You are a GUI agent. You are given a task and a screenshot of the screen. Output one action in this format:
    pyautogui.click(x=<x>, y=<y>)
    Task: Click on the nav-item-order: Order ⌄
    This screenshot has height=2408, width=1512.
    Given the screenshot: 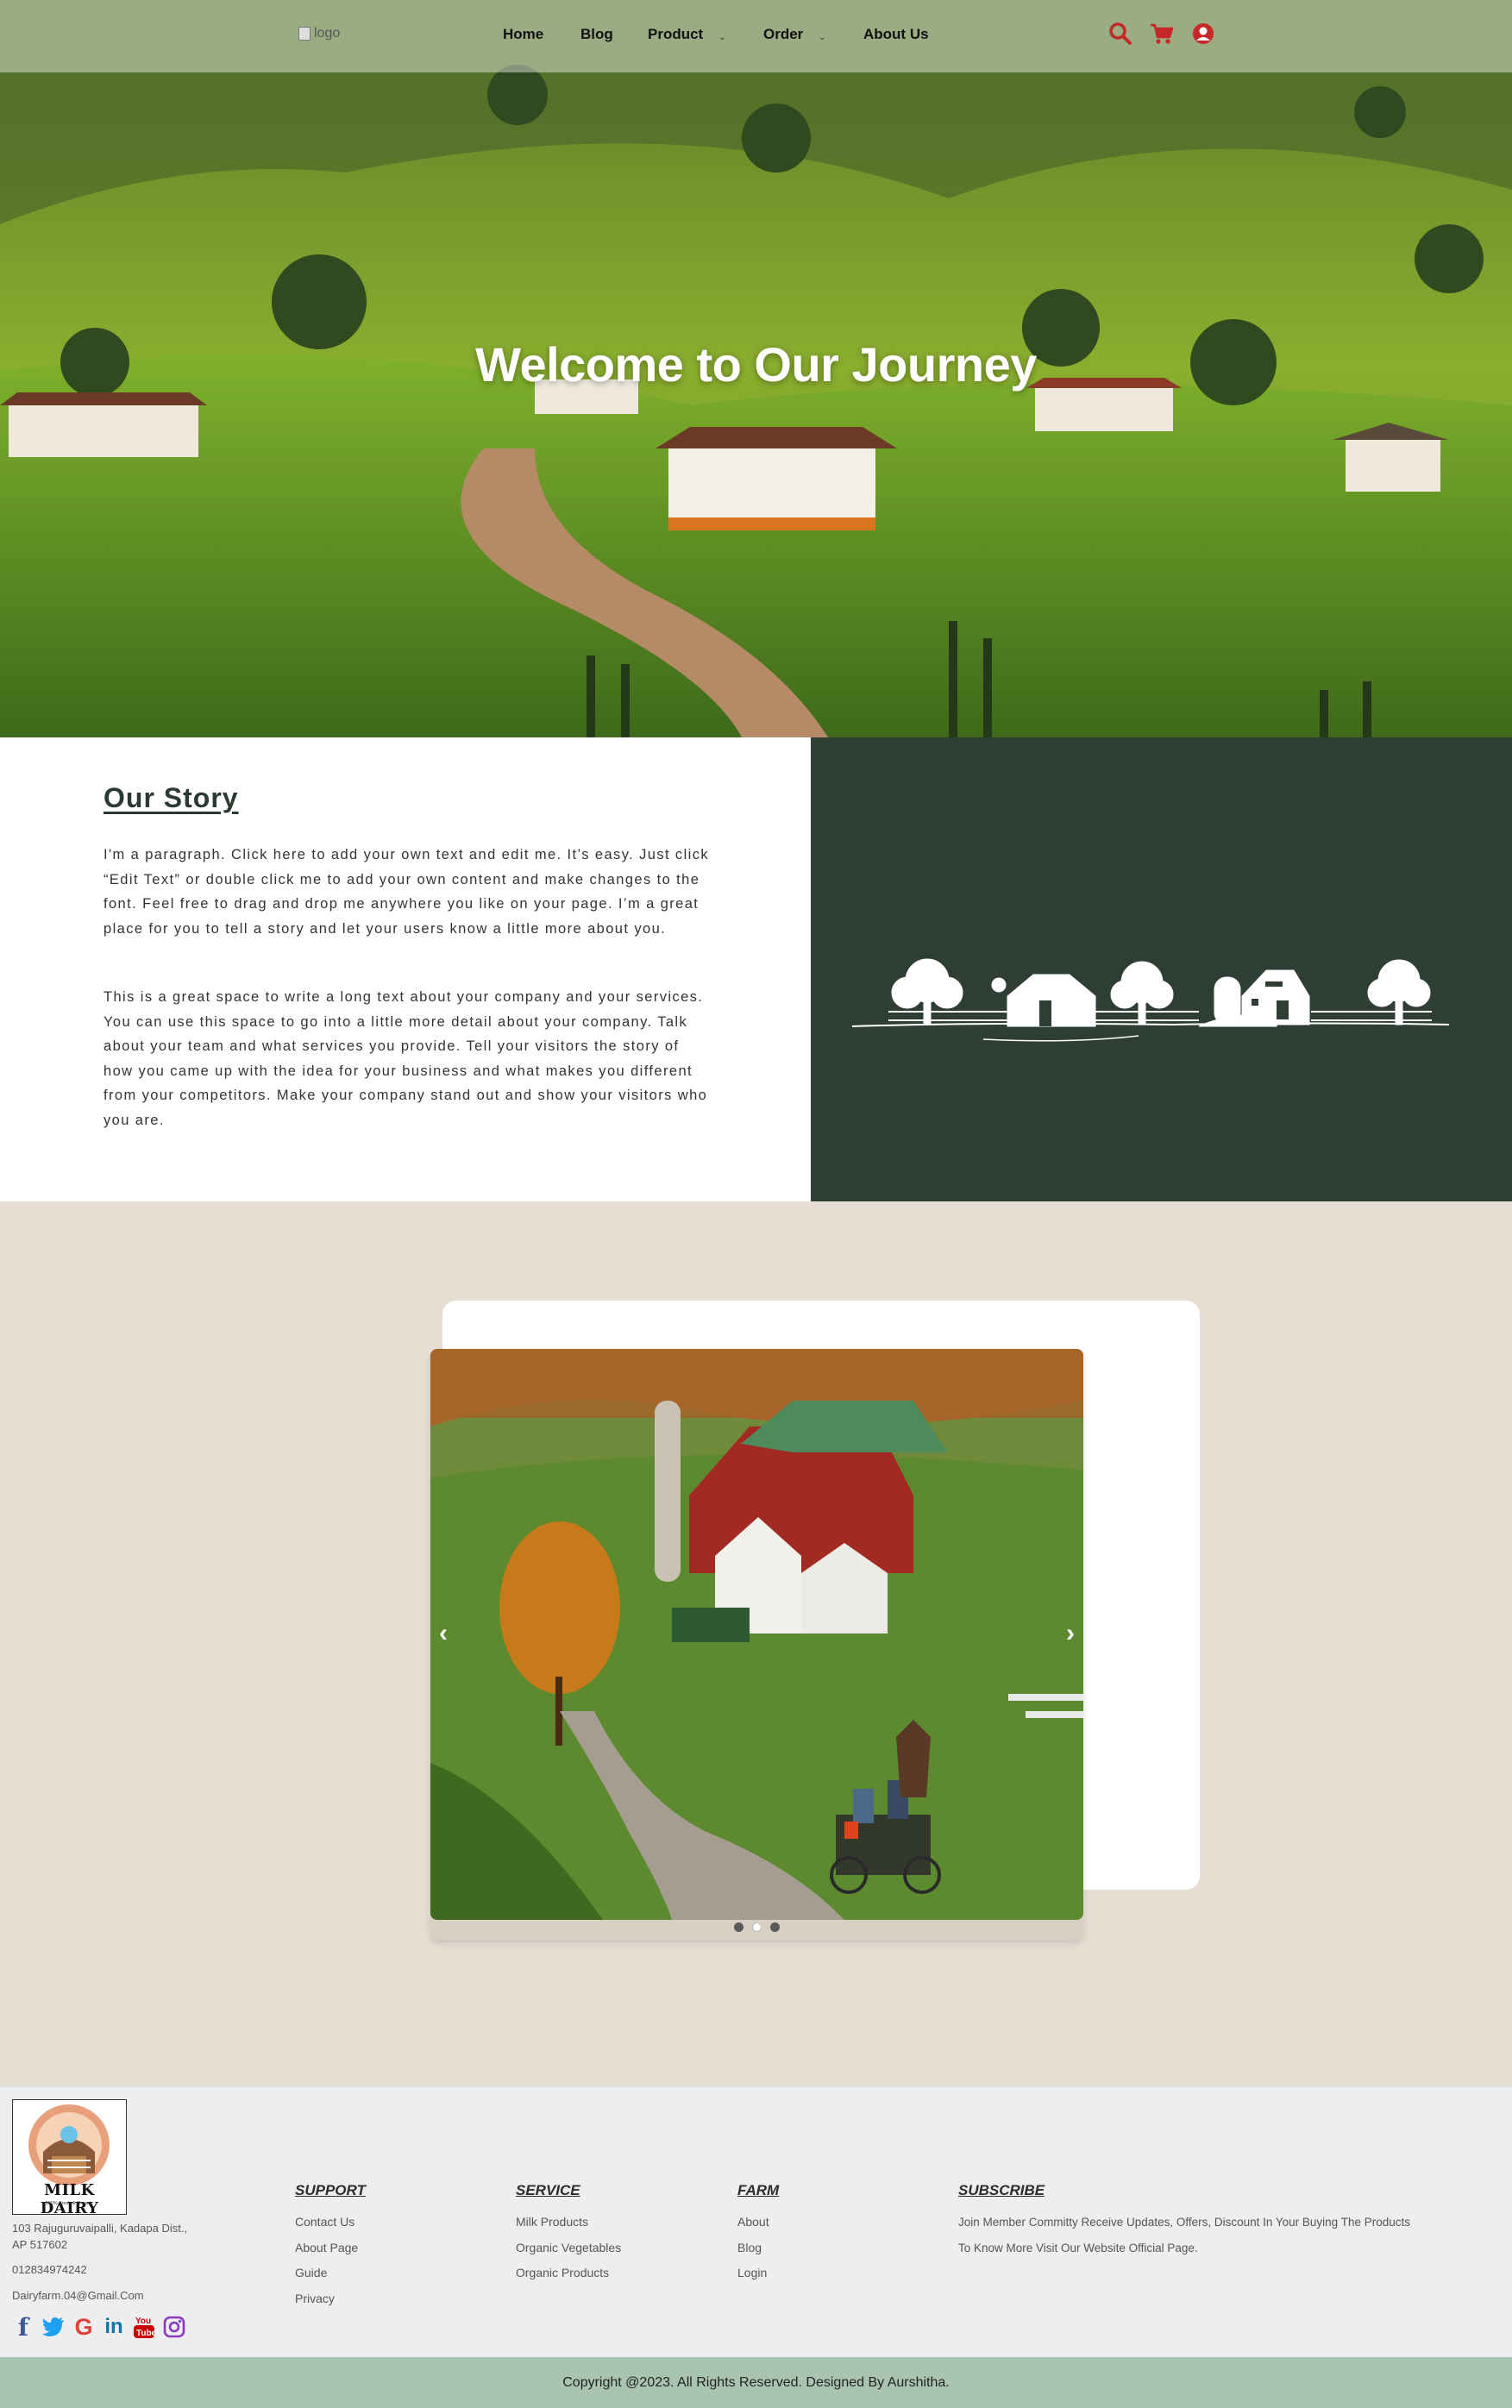 What is the action you would take?
    pyautogui.click(x=794, y=34)
    